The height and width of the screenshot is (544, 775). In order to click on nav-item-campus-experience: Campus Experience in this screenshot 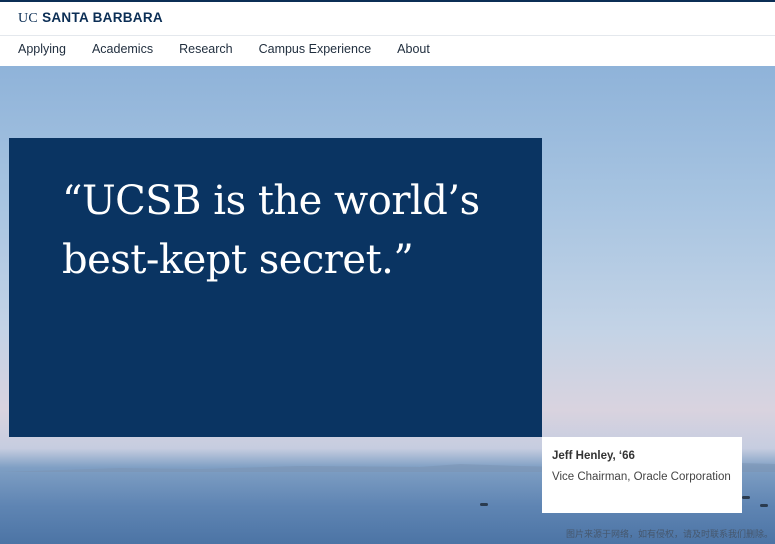, I will do `click(315, 49)`.